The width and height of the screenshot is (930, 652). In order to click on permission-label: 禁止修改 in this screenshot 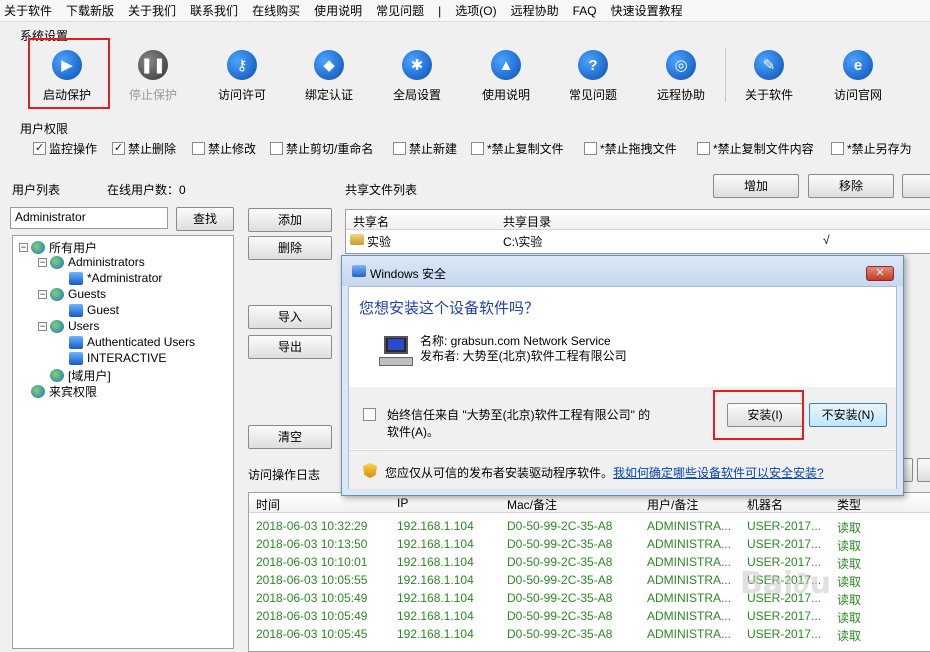, I will do `click(232, 149)`.